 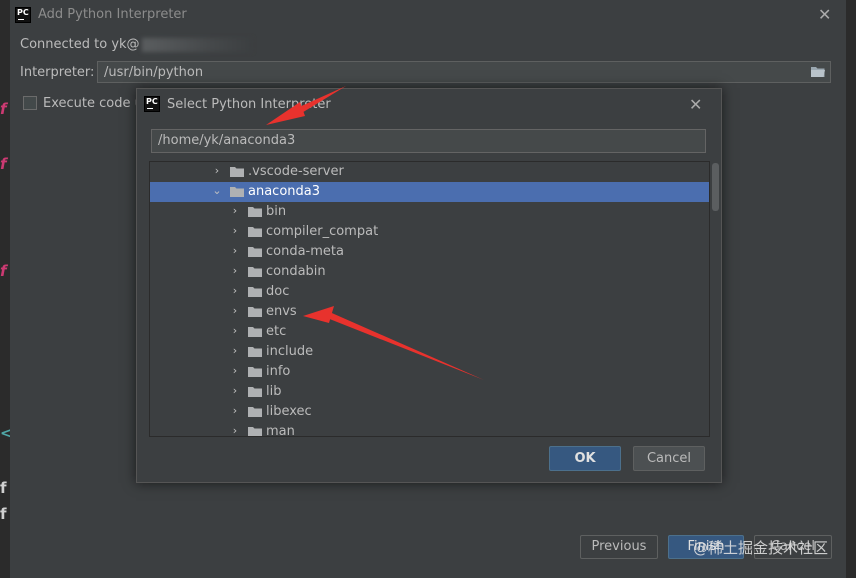 I want to click on tree-row-label: man, so click(x=280, y=430).